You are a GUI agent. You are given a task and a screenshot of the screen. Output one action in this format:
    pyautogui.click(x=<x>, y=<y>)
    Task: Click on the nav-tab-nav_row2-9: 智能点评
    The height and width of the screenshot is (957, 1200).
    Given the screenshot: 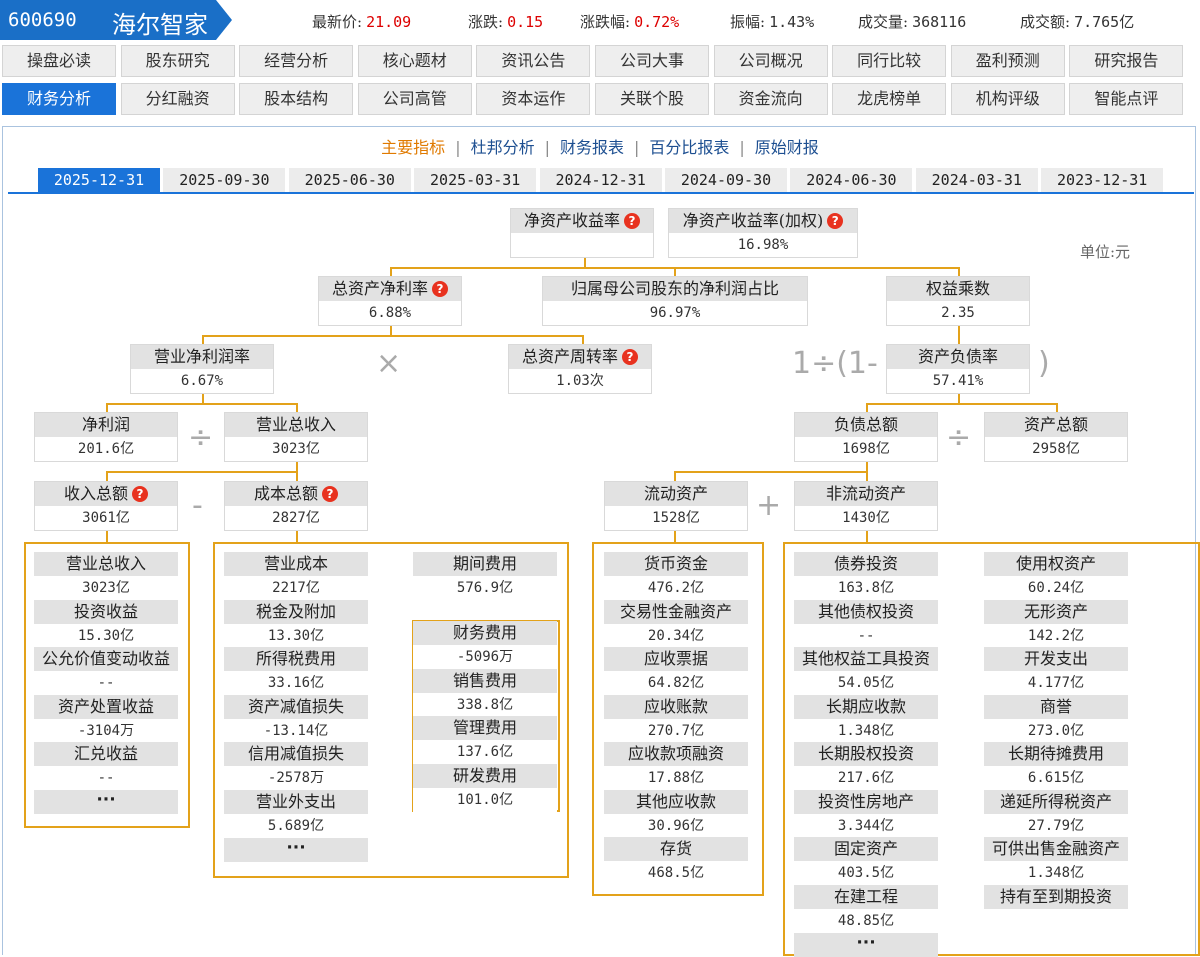 What is the action you would take?
    pyautogui.click(x=1126, y=99)
    